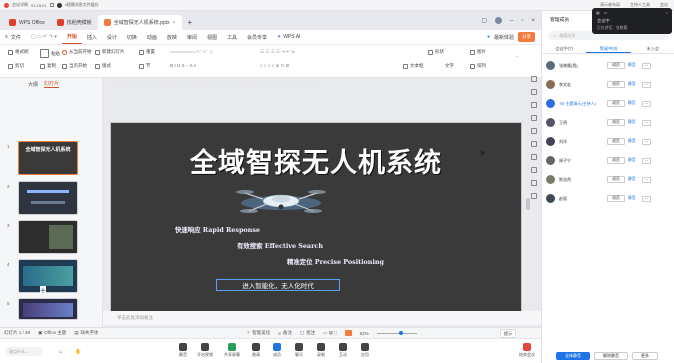 This screenshot has height=363, width=674. What do you see at coordinates (191, 52) in the screenshot?
I see `font-controls: ▭▭▭▭▭▭ A⁺ A⁻ ◇` at bounding box center [191, 52].